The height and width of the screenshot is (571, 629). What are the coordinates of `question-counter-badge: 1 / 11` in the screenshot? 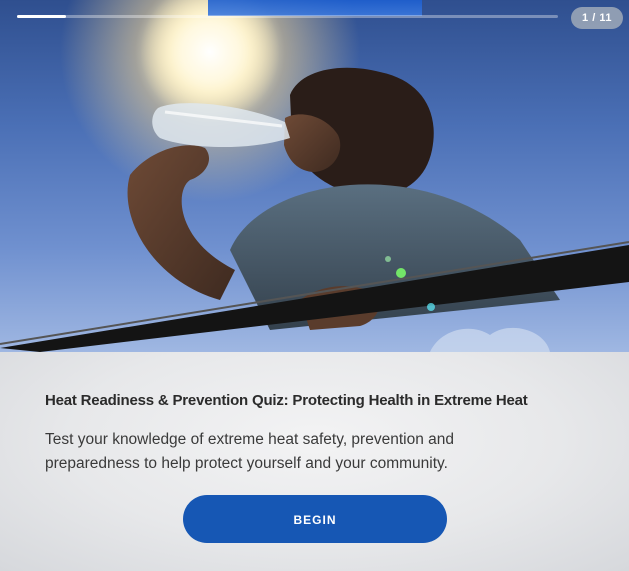 It's located at (597, 18).